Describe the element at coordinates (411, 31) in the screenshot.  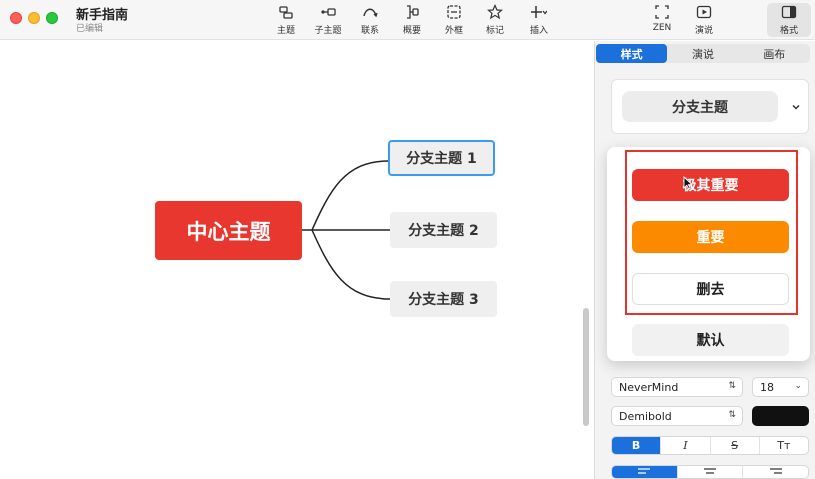
I see `toolbar-summary-label: 概要` at that location.